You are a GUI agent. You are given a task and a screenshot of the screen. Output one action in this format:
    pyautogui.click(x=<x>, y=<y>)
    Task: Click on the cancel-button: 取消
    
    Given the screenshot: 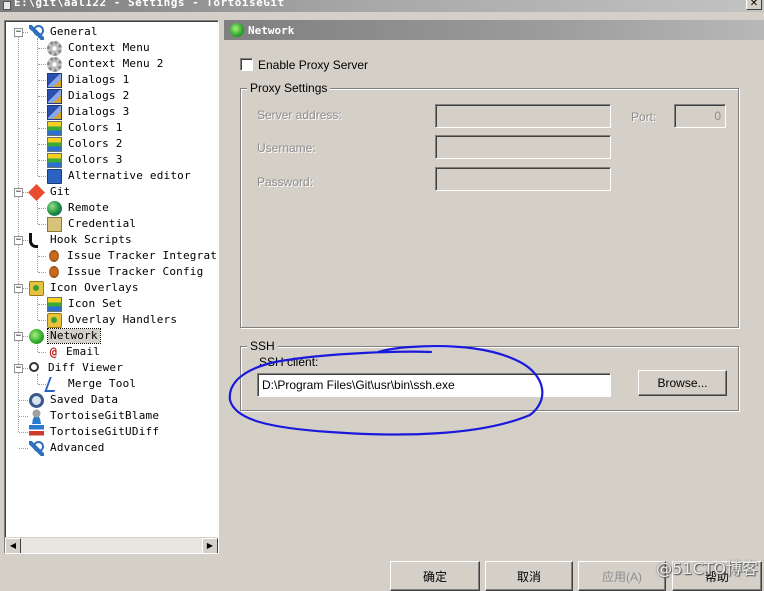 What is the action you would take?
    pyautogui.click(x=529, y=576)
    